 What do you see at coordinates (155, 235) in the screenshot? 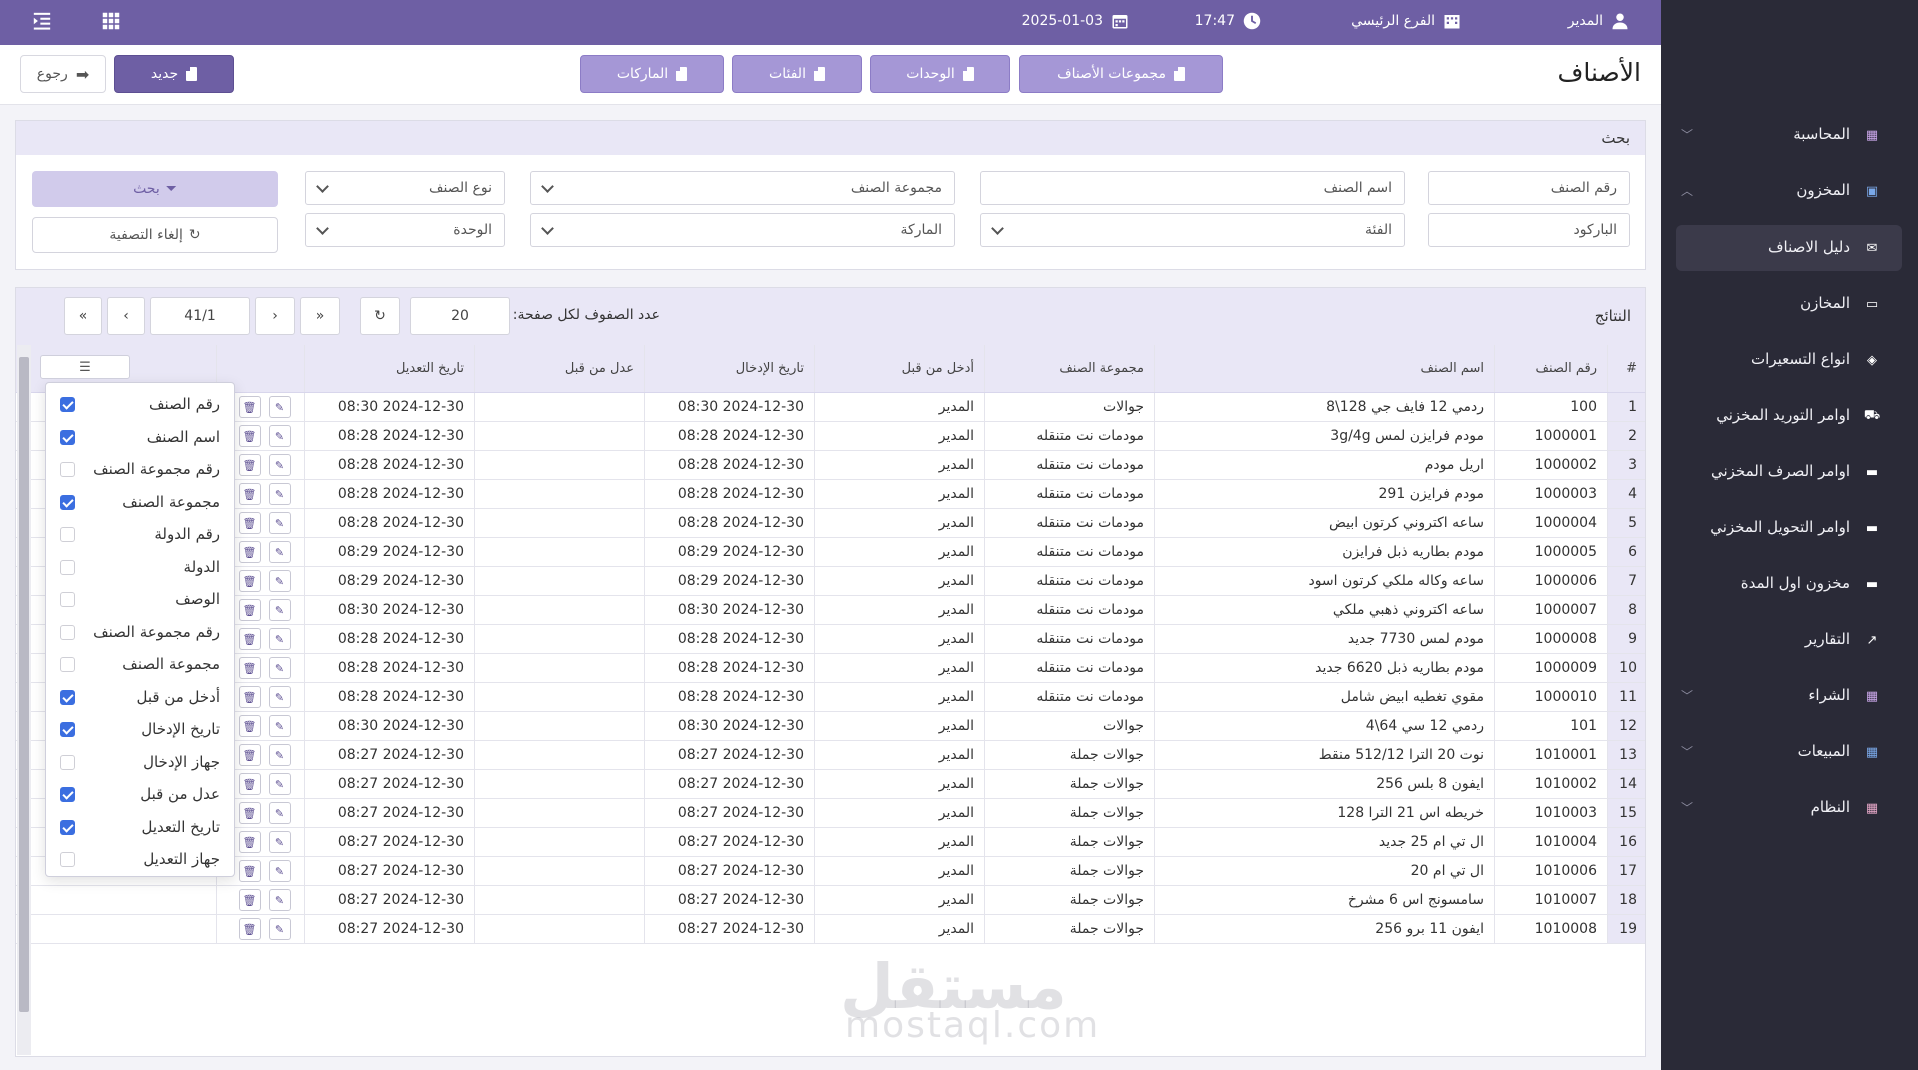
I see `clear-filter-button: ↻ إلغاء التصفية` at bounding box center [155, 235].